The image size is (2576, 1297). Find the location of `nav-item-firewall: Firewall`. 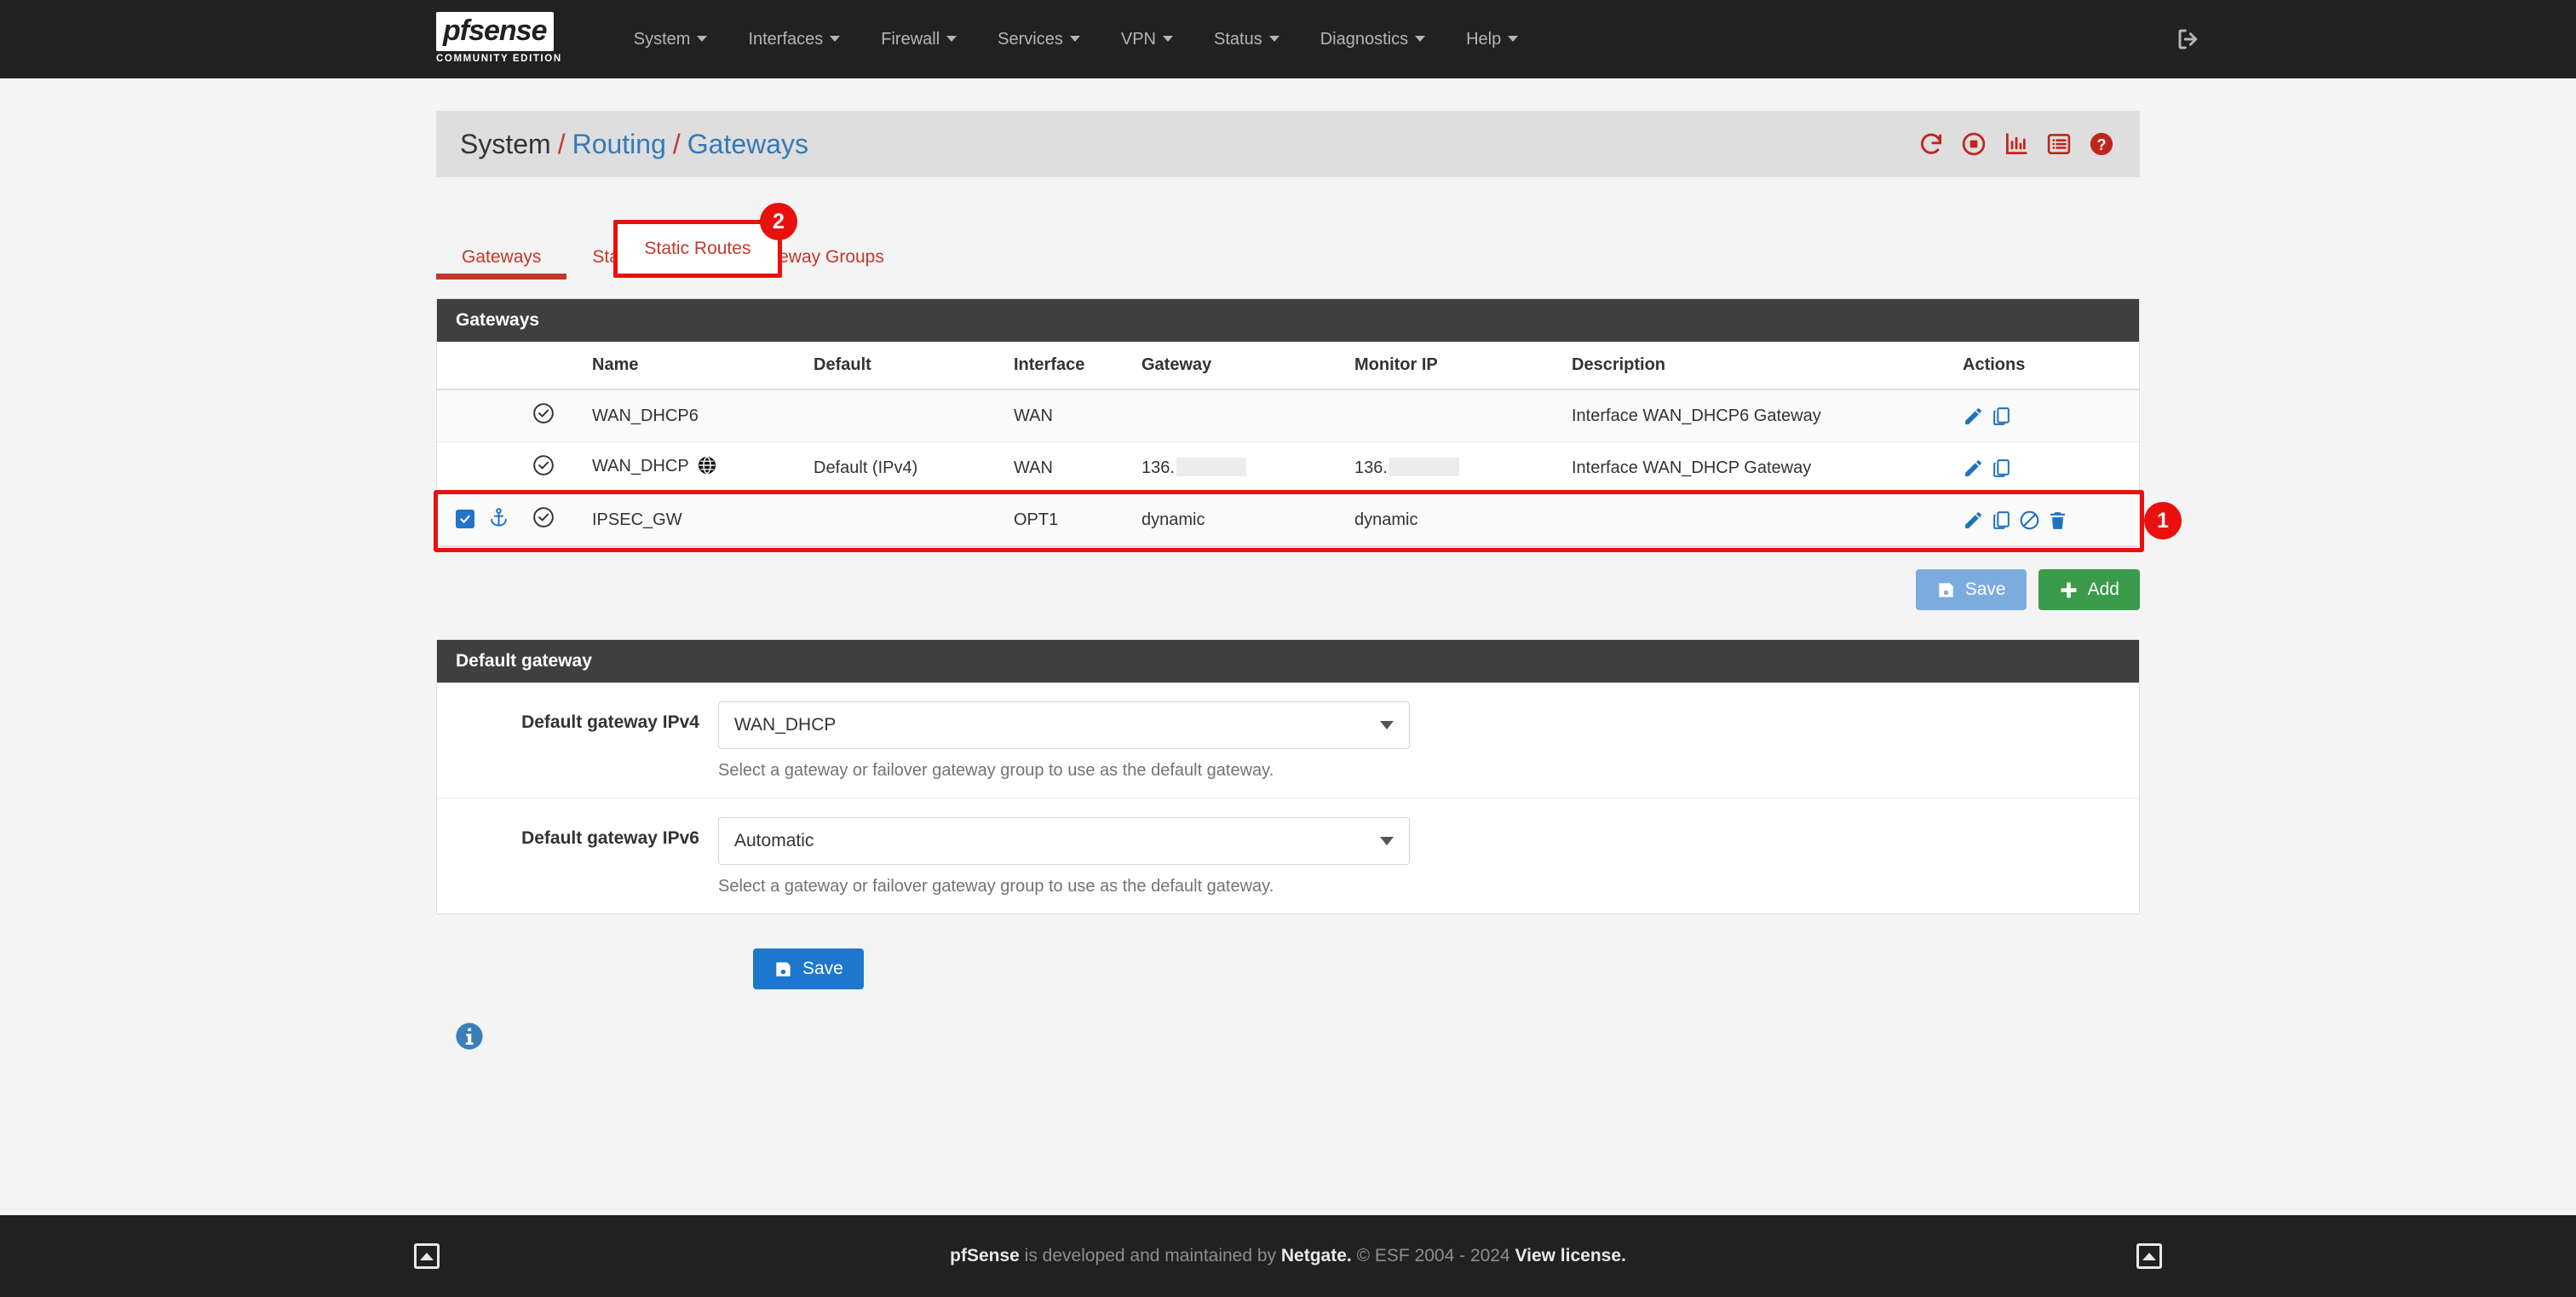

nav-item-firewall: Firewall is located at coordinates (919, 39).